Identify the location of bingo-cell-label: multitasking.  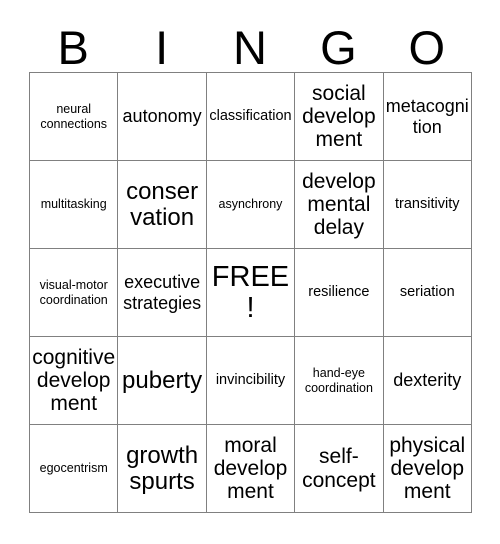
(73, 204).